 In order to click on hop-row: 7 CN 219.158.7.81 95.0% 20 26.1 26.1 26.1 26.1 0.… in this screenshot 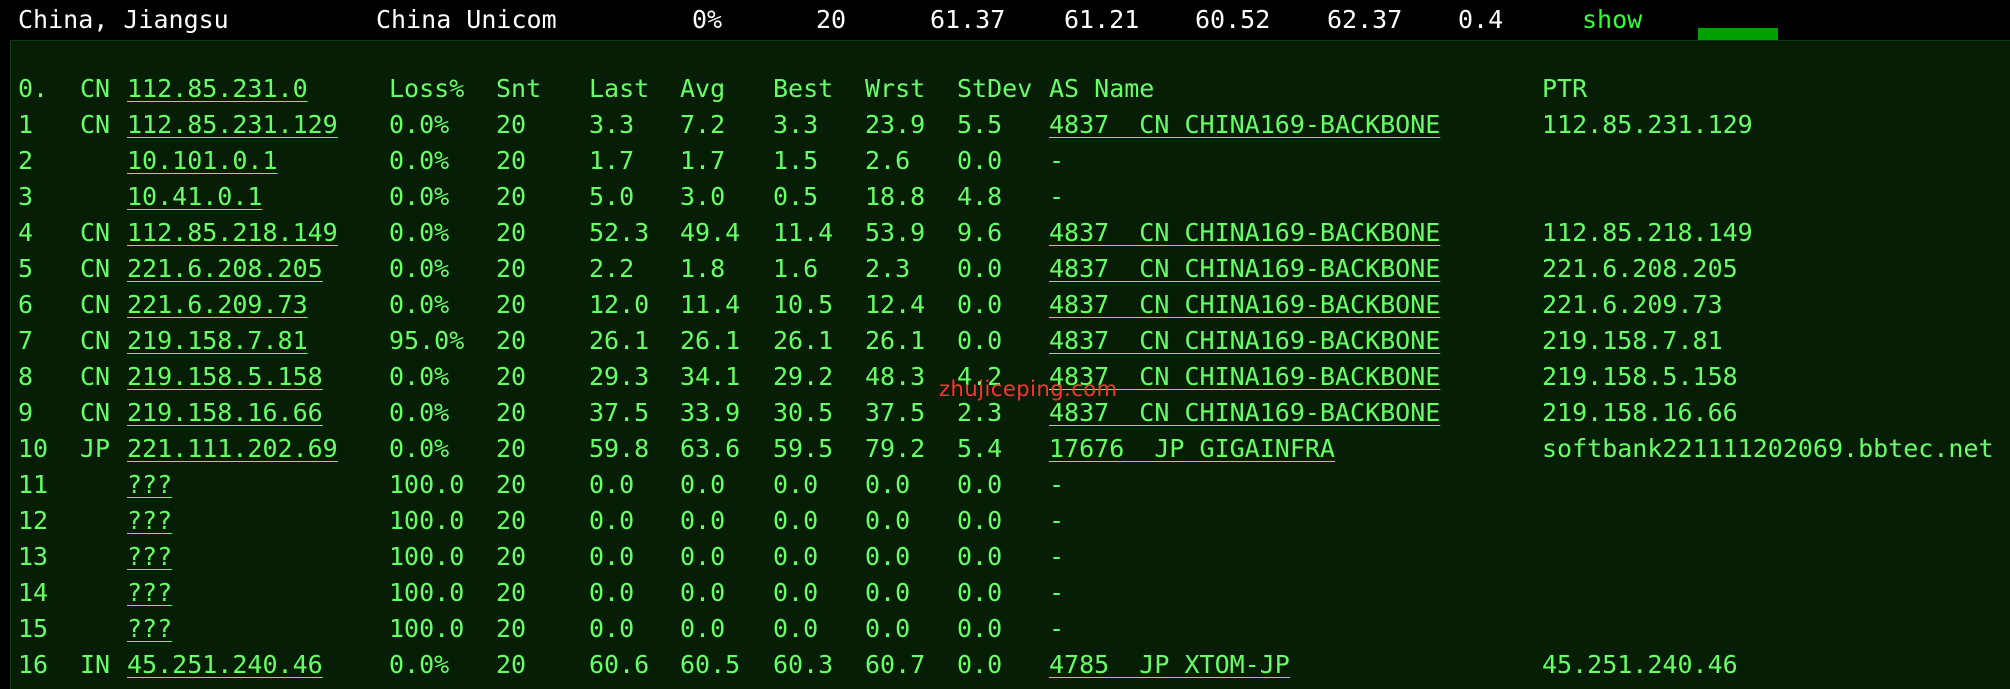, I will do `click(1010, 341)`.